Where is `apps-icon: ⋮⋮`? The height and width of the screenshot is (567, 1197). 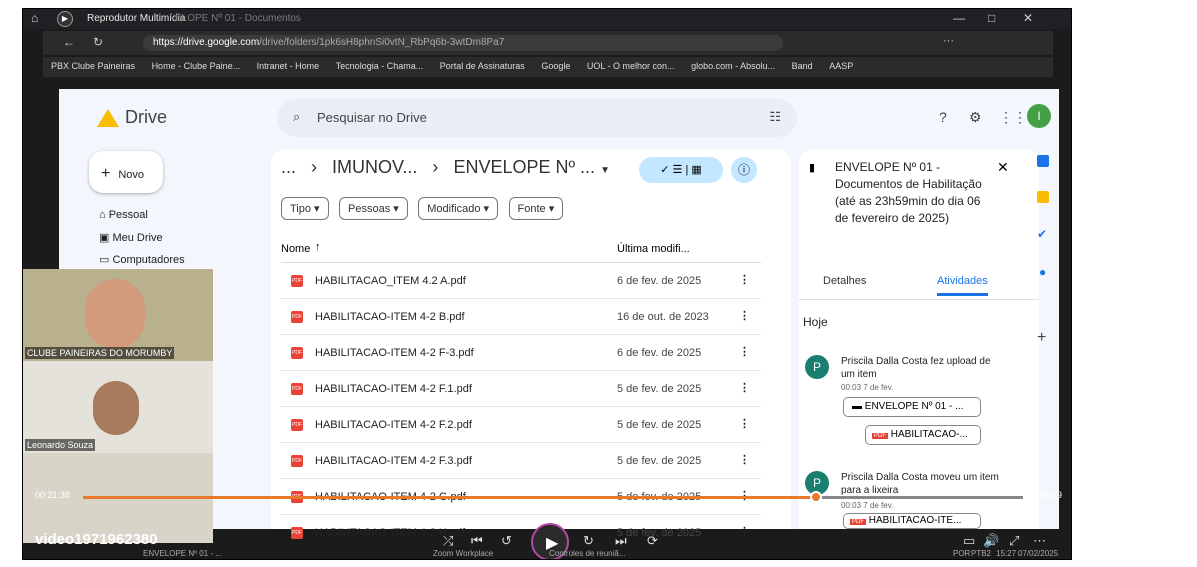
apps-icon: ⋮⋮ is located at coordinates (1013, 117).